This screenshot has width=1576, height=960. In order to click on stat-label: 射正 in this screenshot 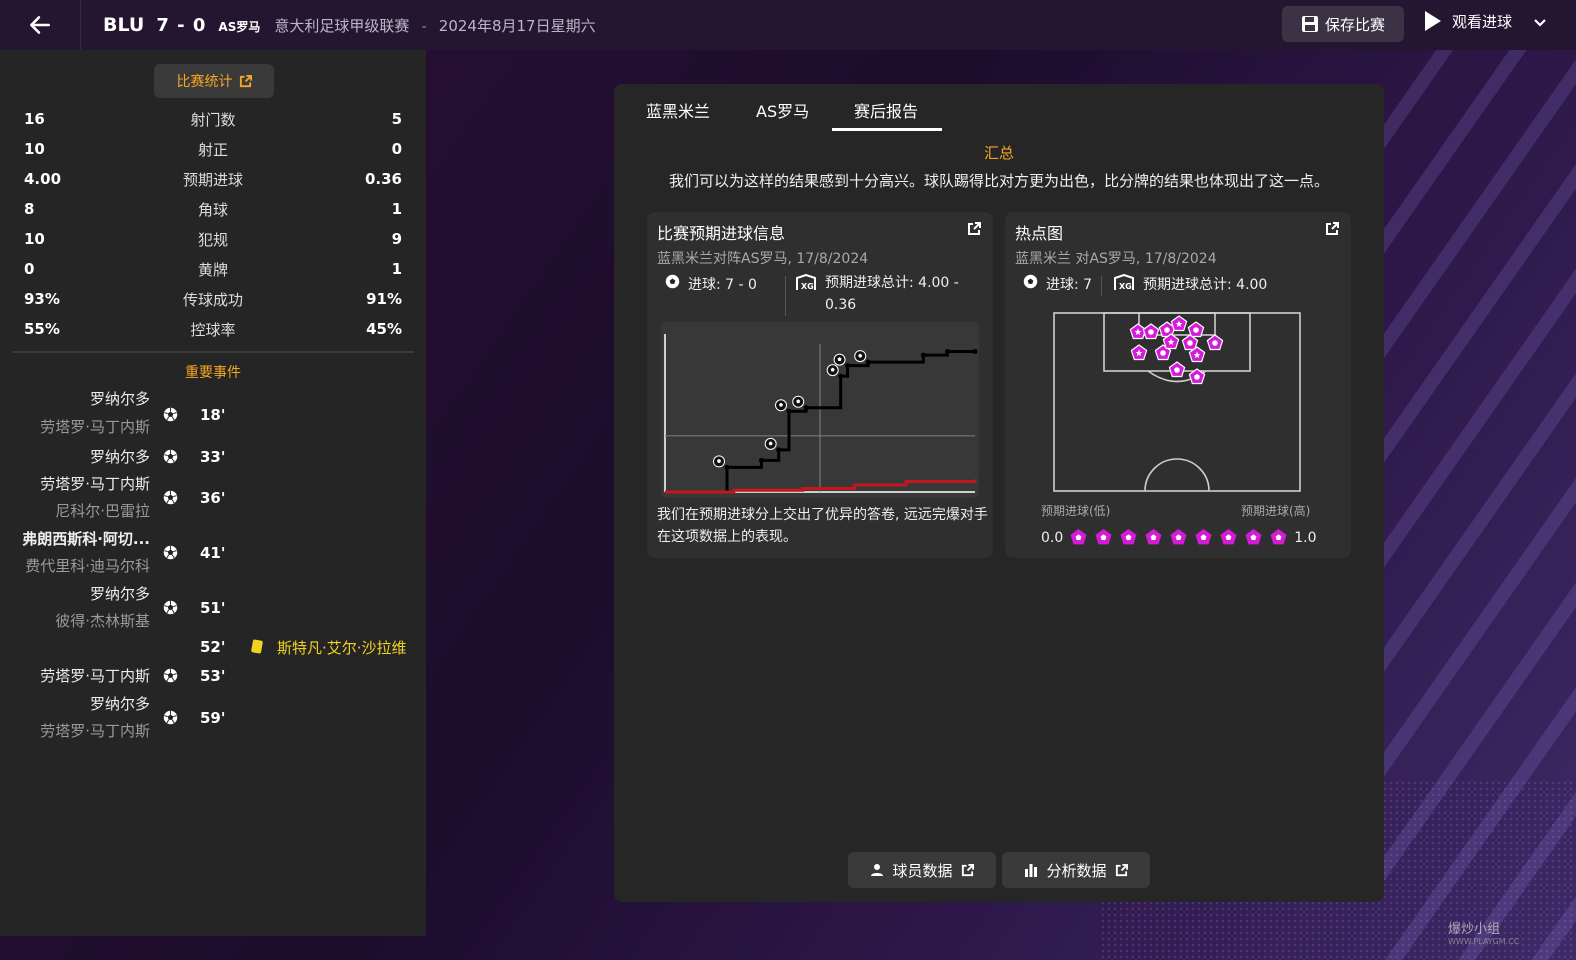, I will do `click(212, 150)`.